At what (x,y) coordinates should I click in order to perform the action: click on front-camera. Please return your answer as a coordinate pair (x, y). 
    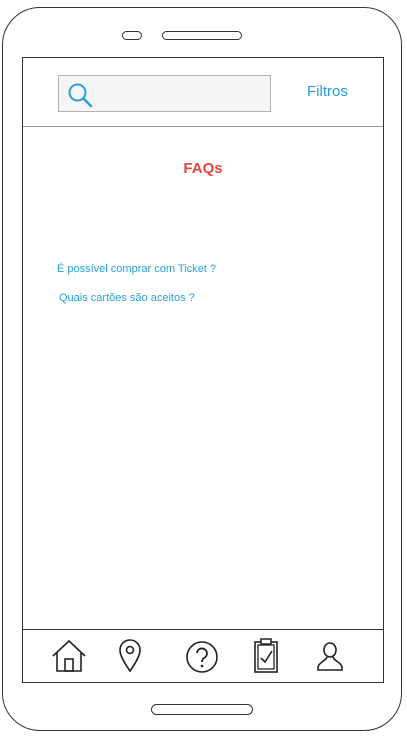
    Looking at the image, I should click on (132, 35).